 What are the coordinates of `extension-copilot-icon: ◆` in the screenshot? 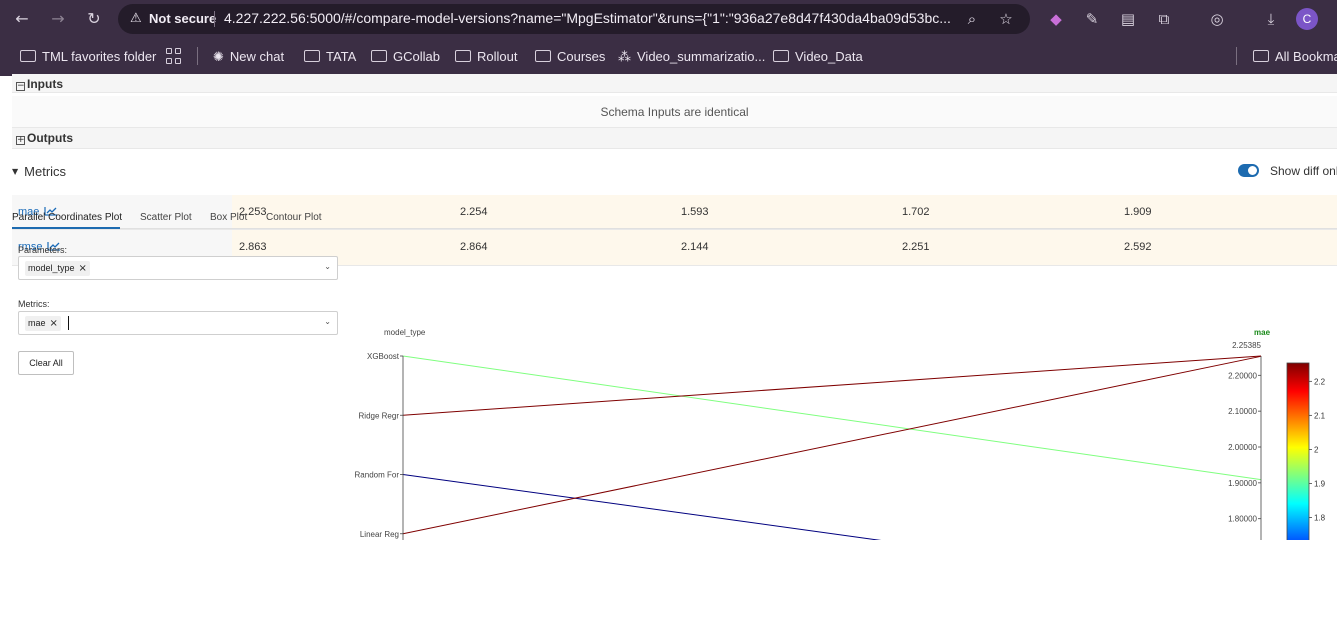 It's located at (1056, 19).